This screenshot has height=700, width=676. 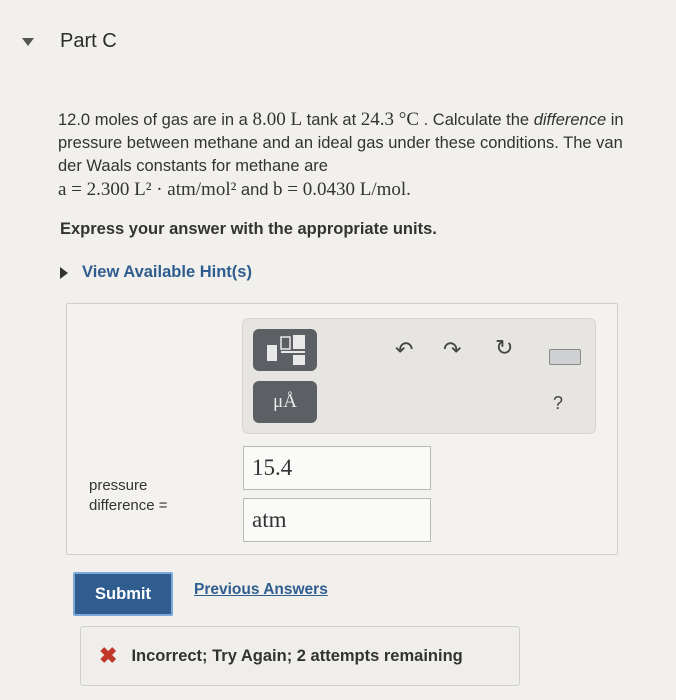 I want to click on caret-down-icon, so click(x=28, y=41).